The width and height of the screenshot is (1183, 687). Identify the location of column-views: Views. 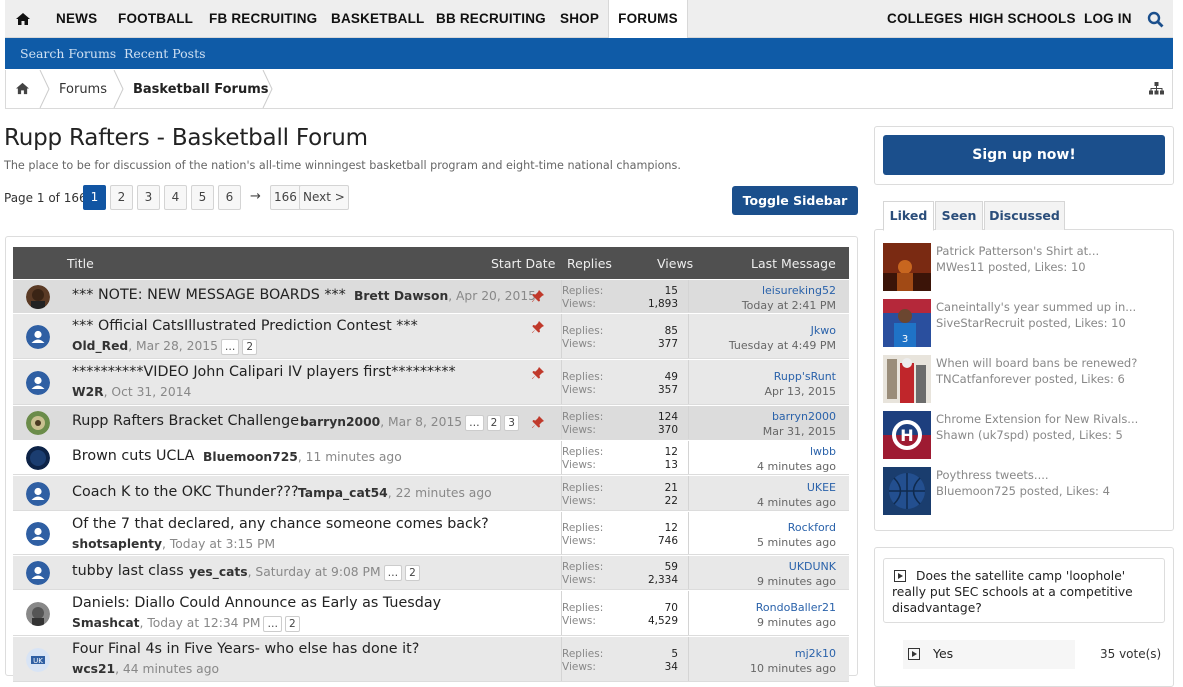
(675, 264).